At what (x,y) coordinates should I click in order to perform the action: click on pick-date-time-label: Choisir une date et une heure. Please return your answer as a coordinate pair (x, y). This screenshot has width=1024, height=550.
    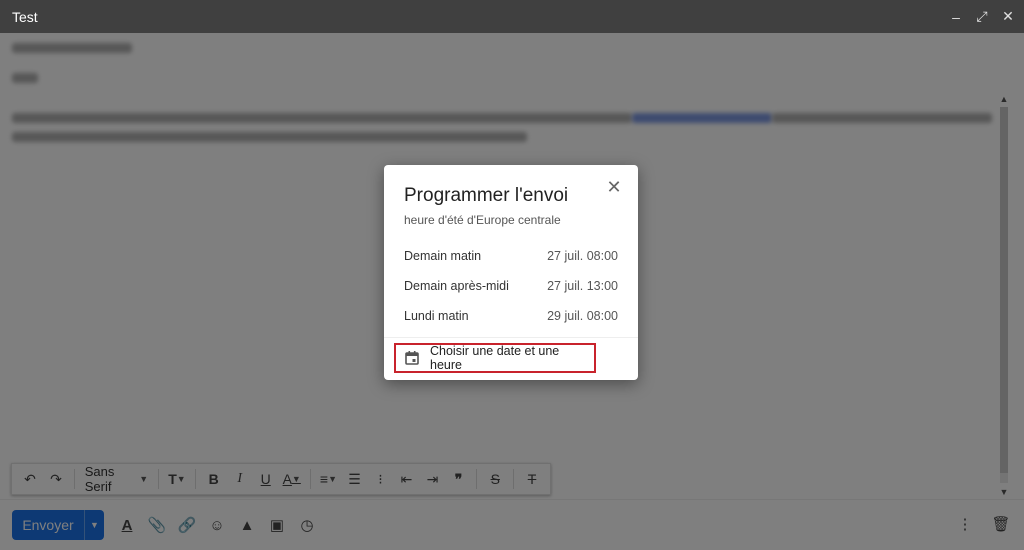
    Looking at the image, I should click on (495, 358).